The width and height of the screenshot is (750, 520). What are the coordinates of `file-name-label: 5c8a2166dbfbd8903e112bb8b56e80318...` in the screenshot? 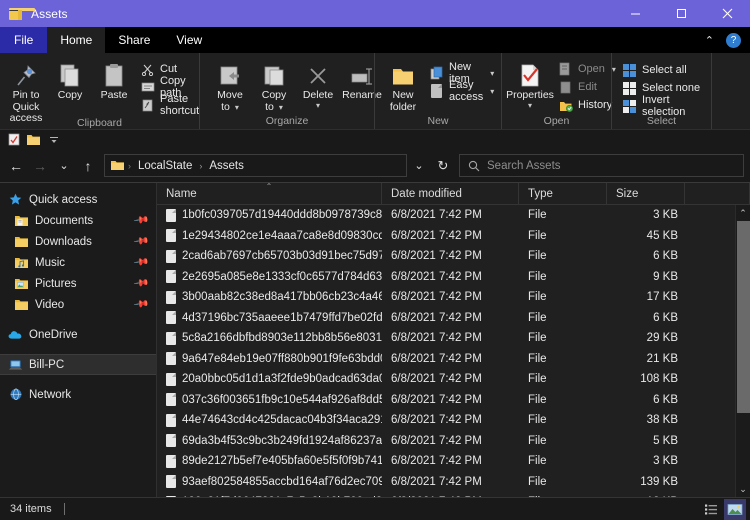 It's located at (282, 338).